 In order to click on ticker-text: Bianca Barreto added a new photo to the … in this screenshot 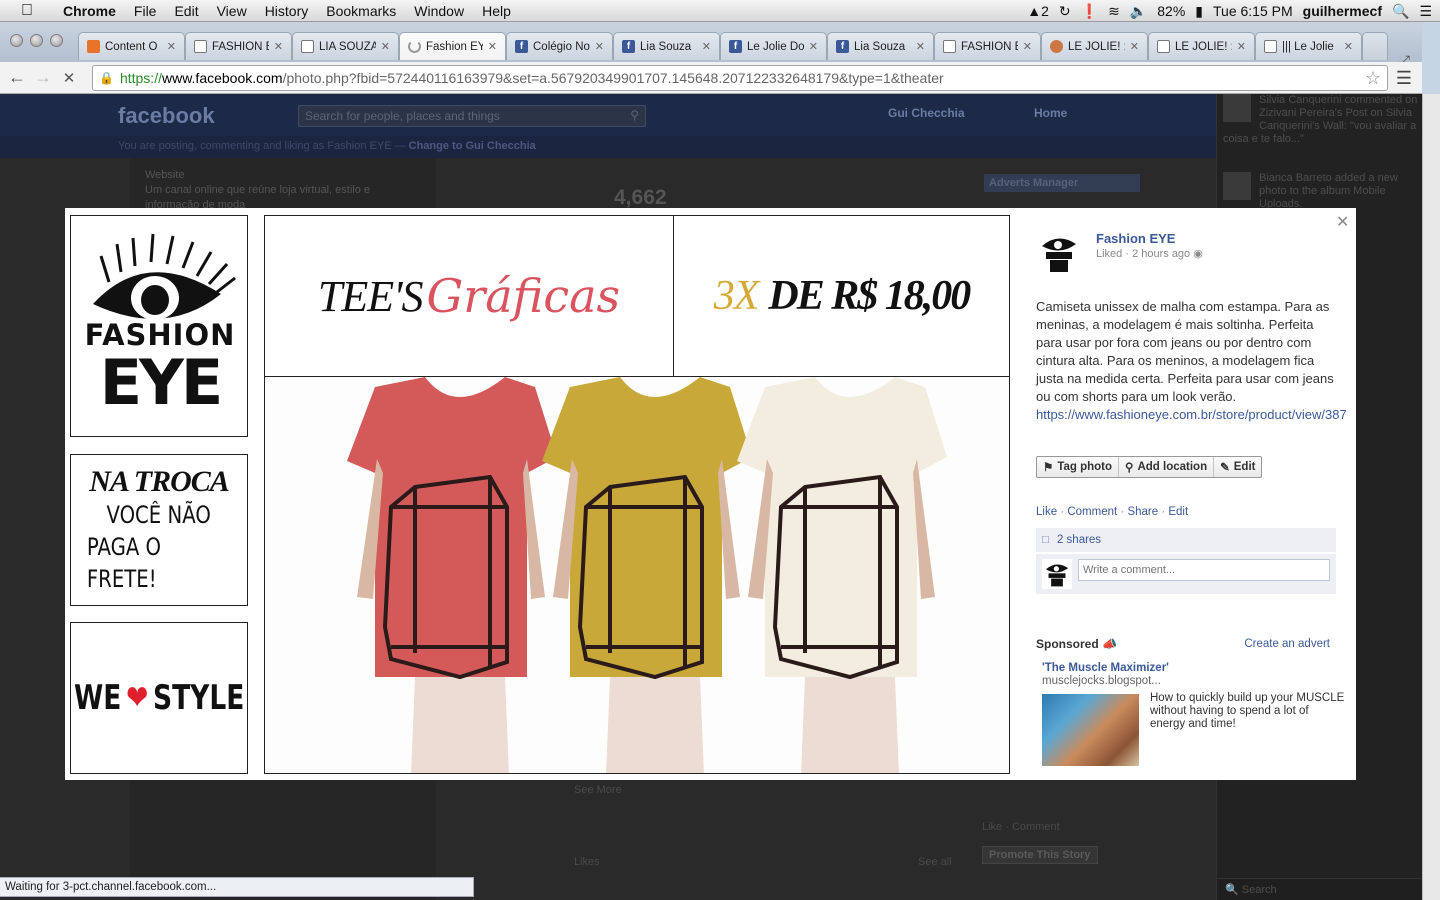, I will do `click(1328, 191)`.